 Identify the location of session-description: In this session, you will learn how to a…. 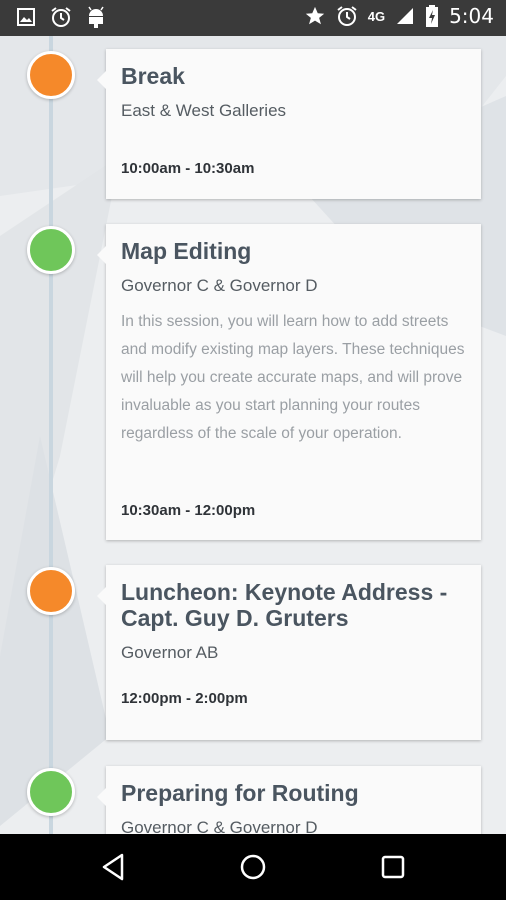
(293, 377).